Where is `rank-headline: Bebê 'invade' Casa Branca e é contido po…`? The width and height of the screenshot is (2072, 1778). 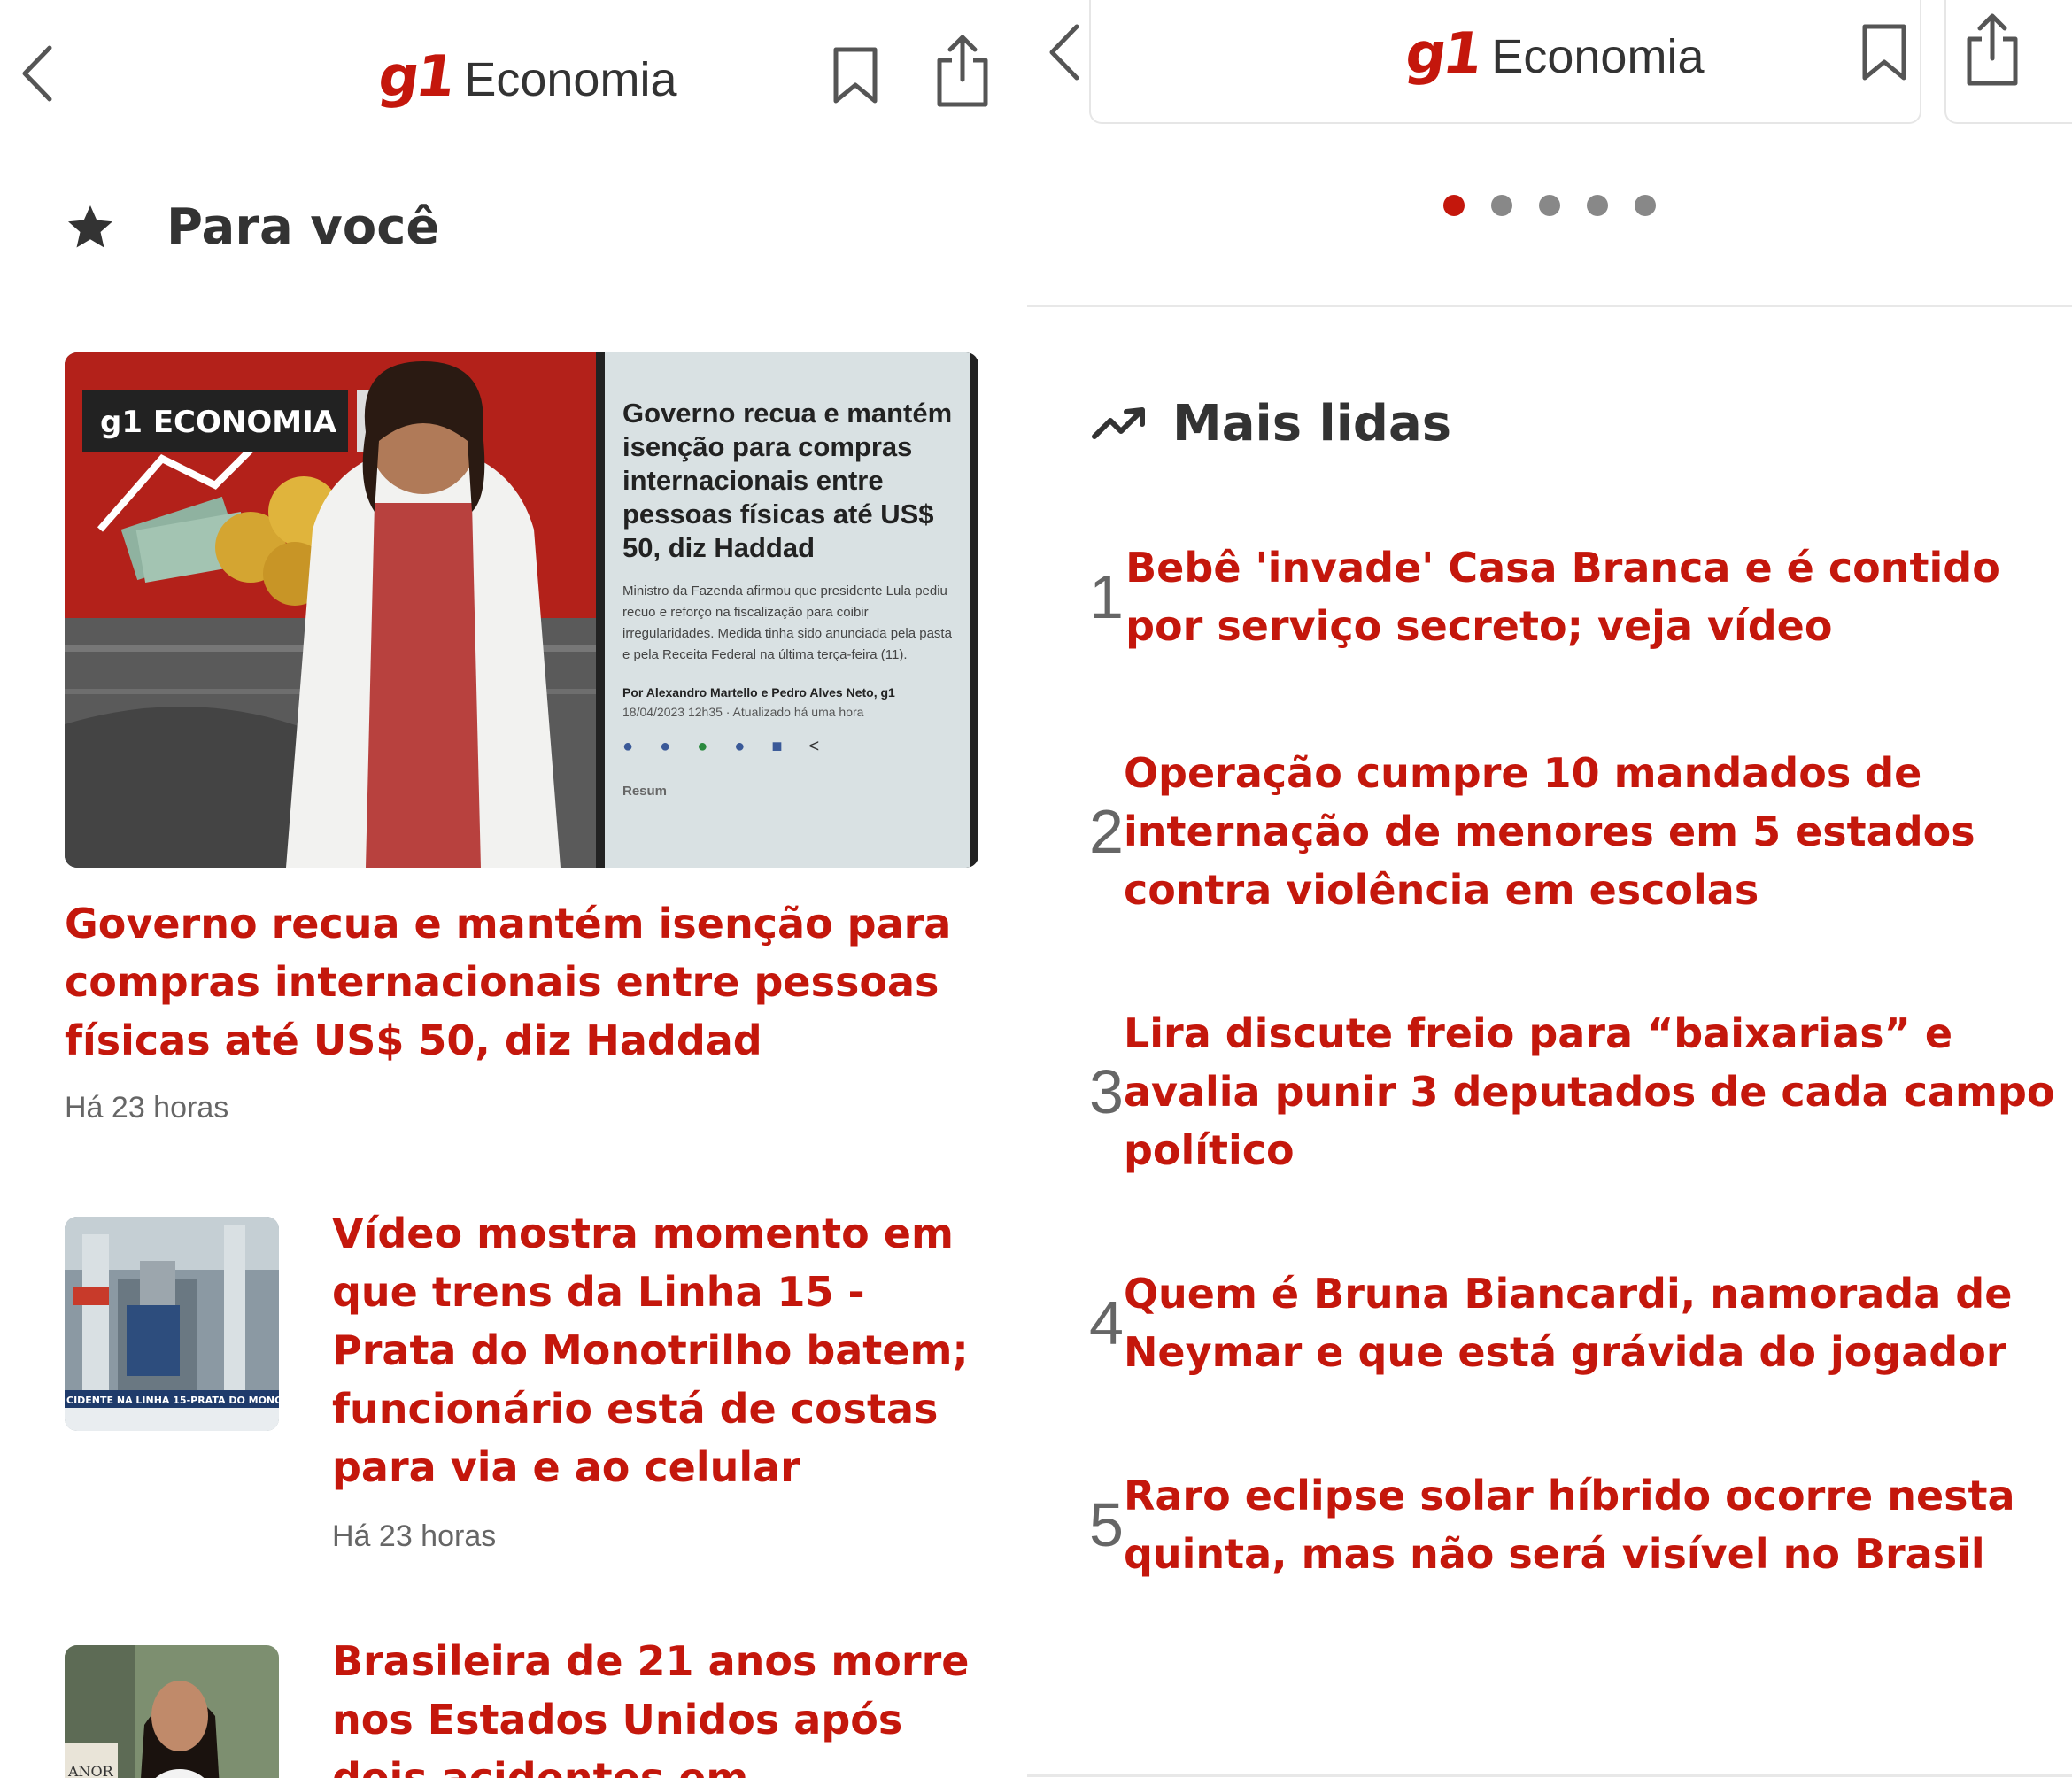
rank-headline: Bebê 'invade' Casa Branca e é contido po… is located at coordinates (1594, 596).